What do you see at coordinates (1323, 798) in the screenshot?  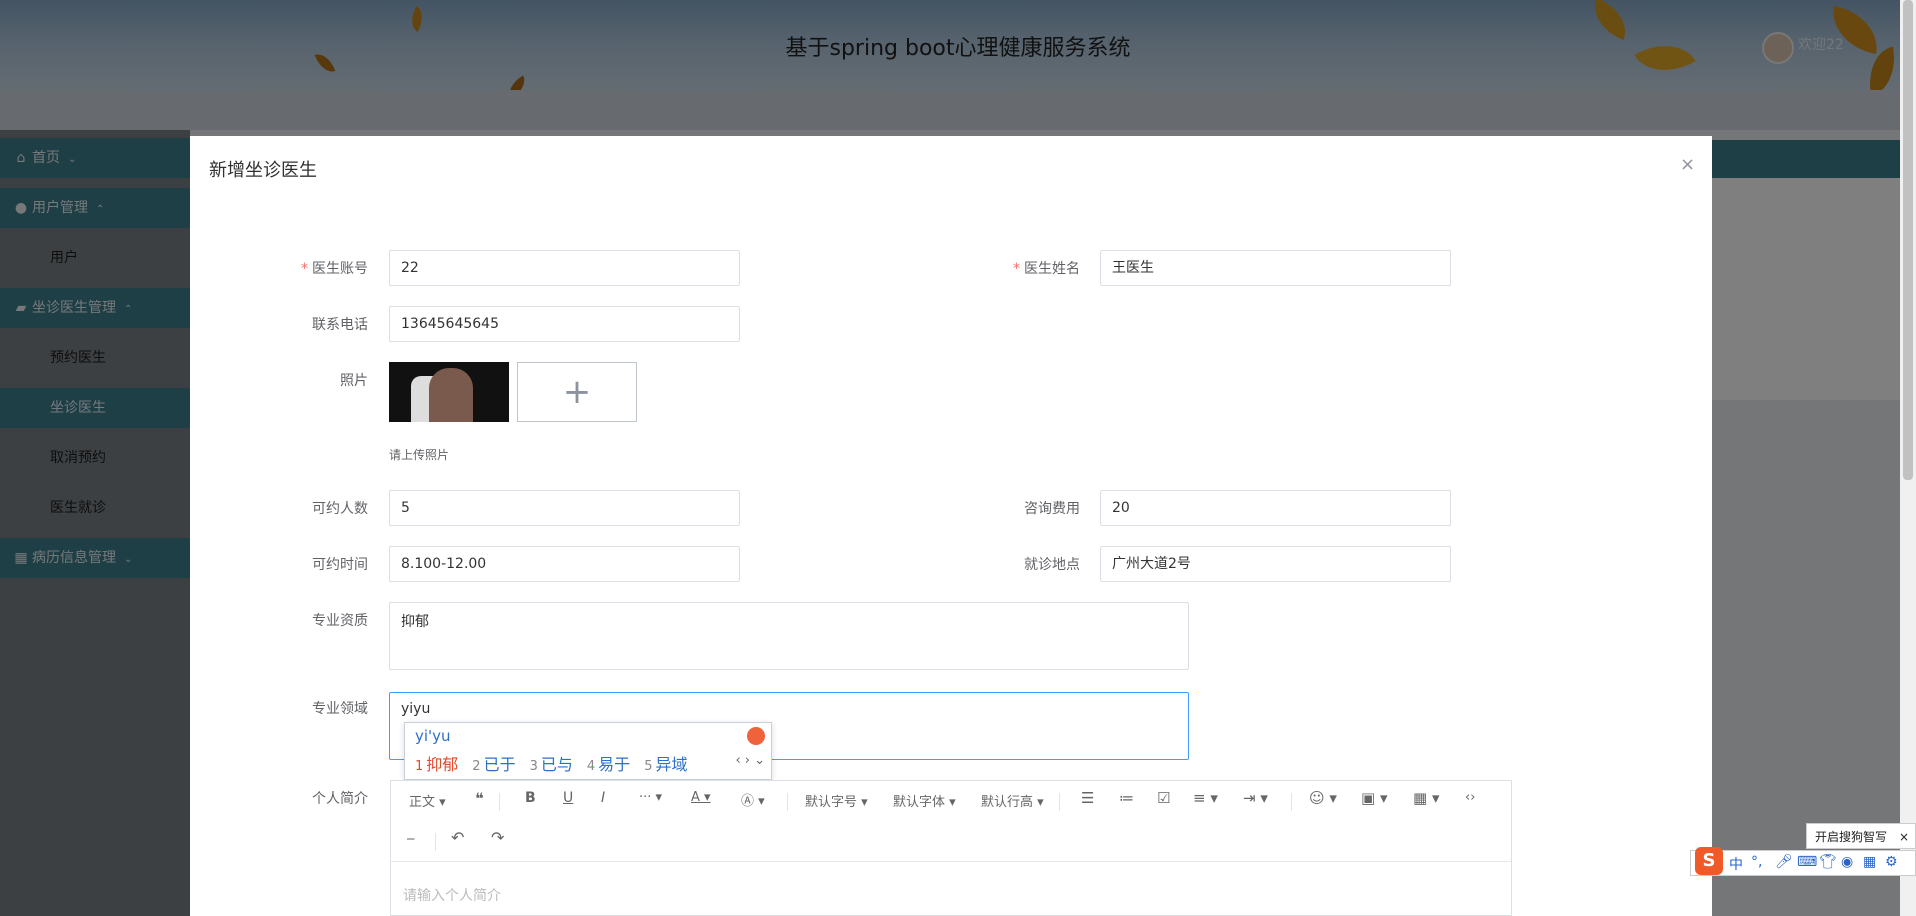 I see `emoji-icon: ☺ ▾` at bounding box center [1323, 798].